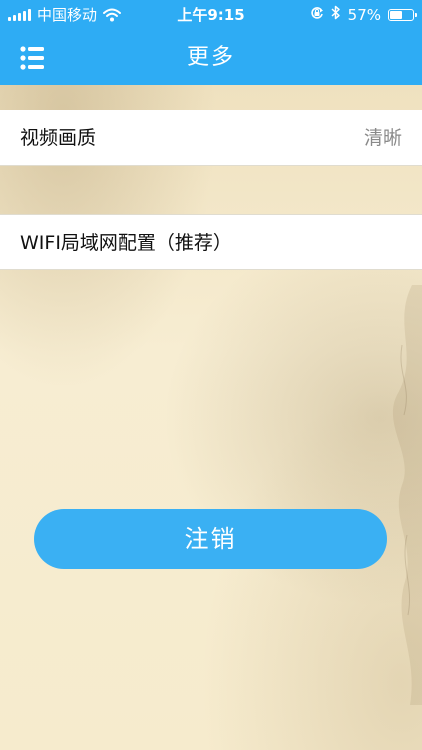 The width and height of the screenshot is (422, 750). Describe the element at coordinates (58, 138) in the screenshot. I see `video-quality-label: 视频画质` at that location.